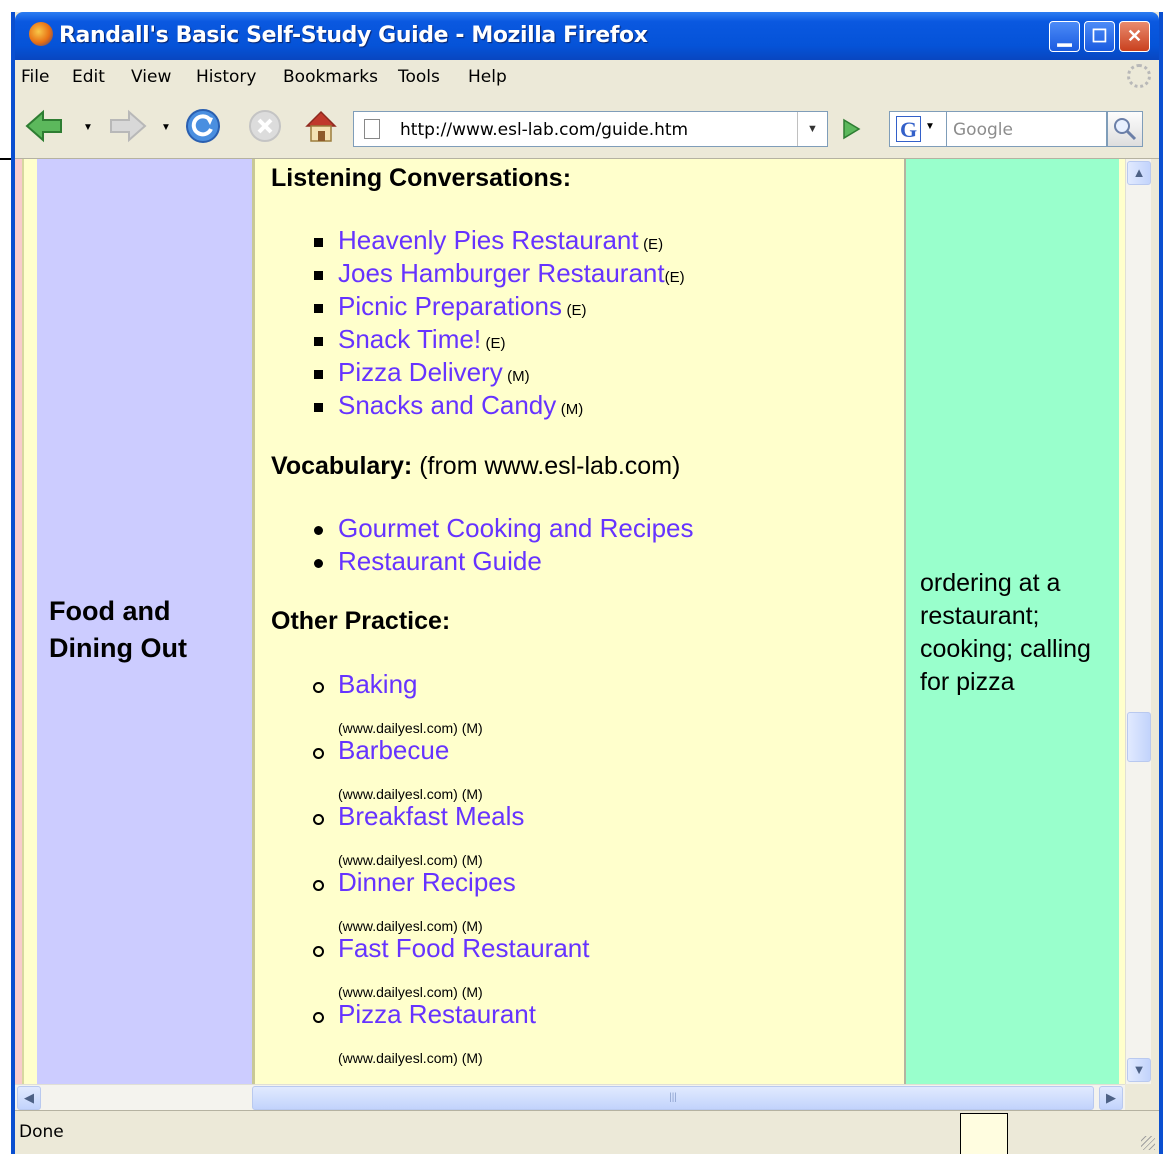 This screenshot has width=1163, height=1154. What do you see at coordinates (35, 77) in the screenshot?
I see `menu-file: File` at bounding box center [35, 77].